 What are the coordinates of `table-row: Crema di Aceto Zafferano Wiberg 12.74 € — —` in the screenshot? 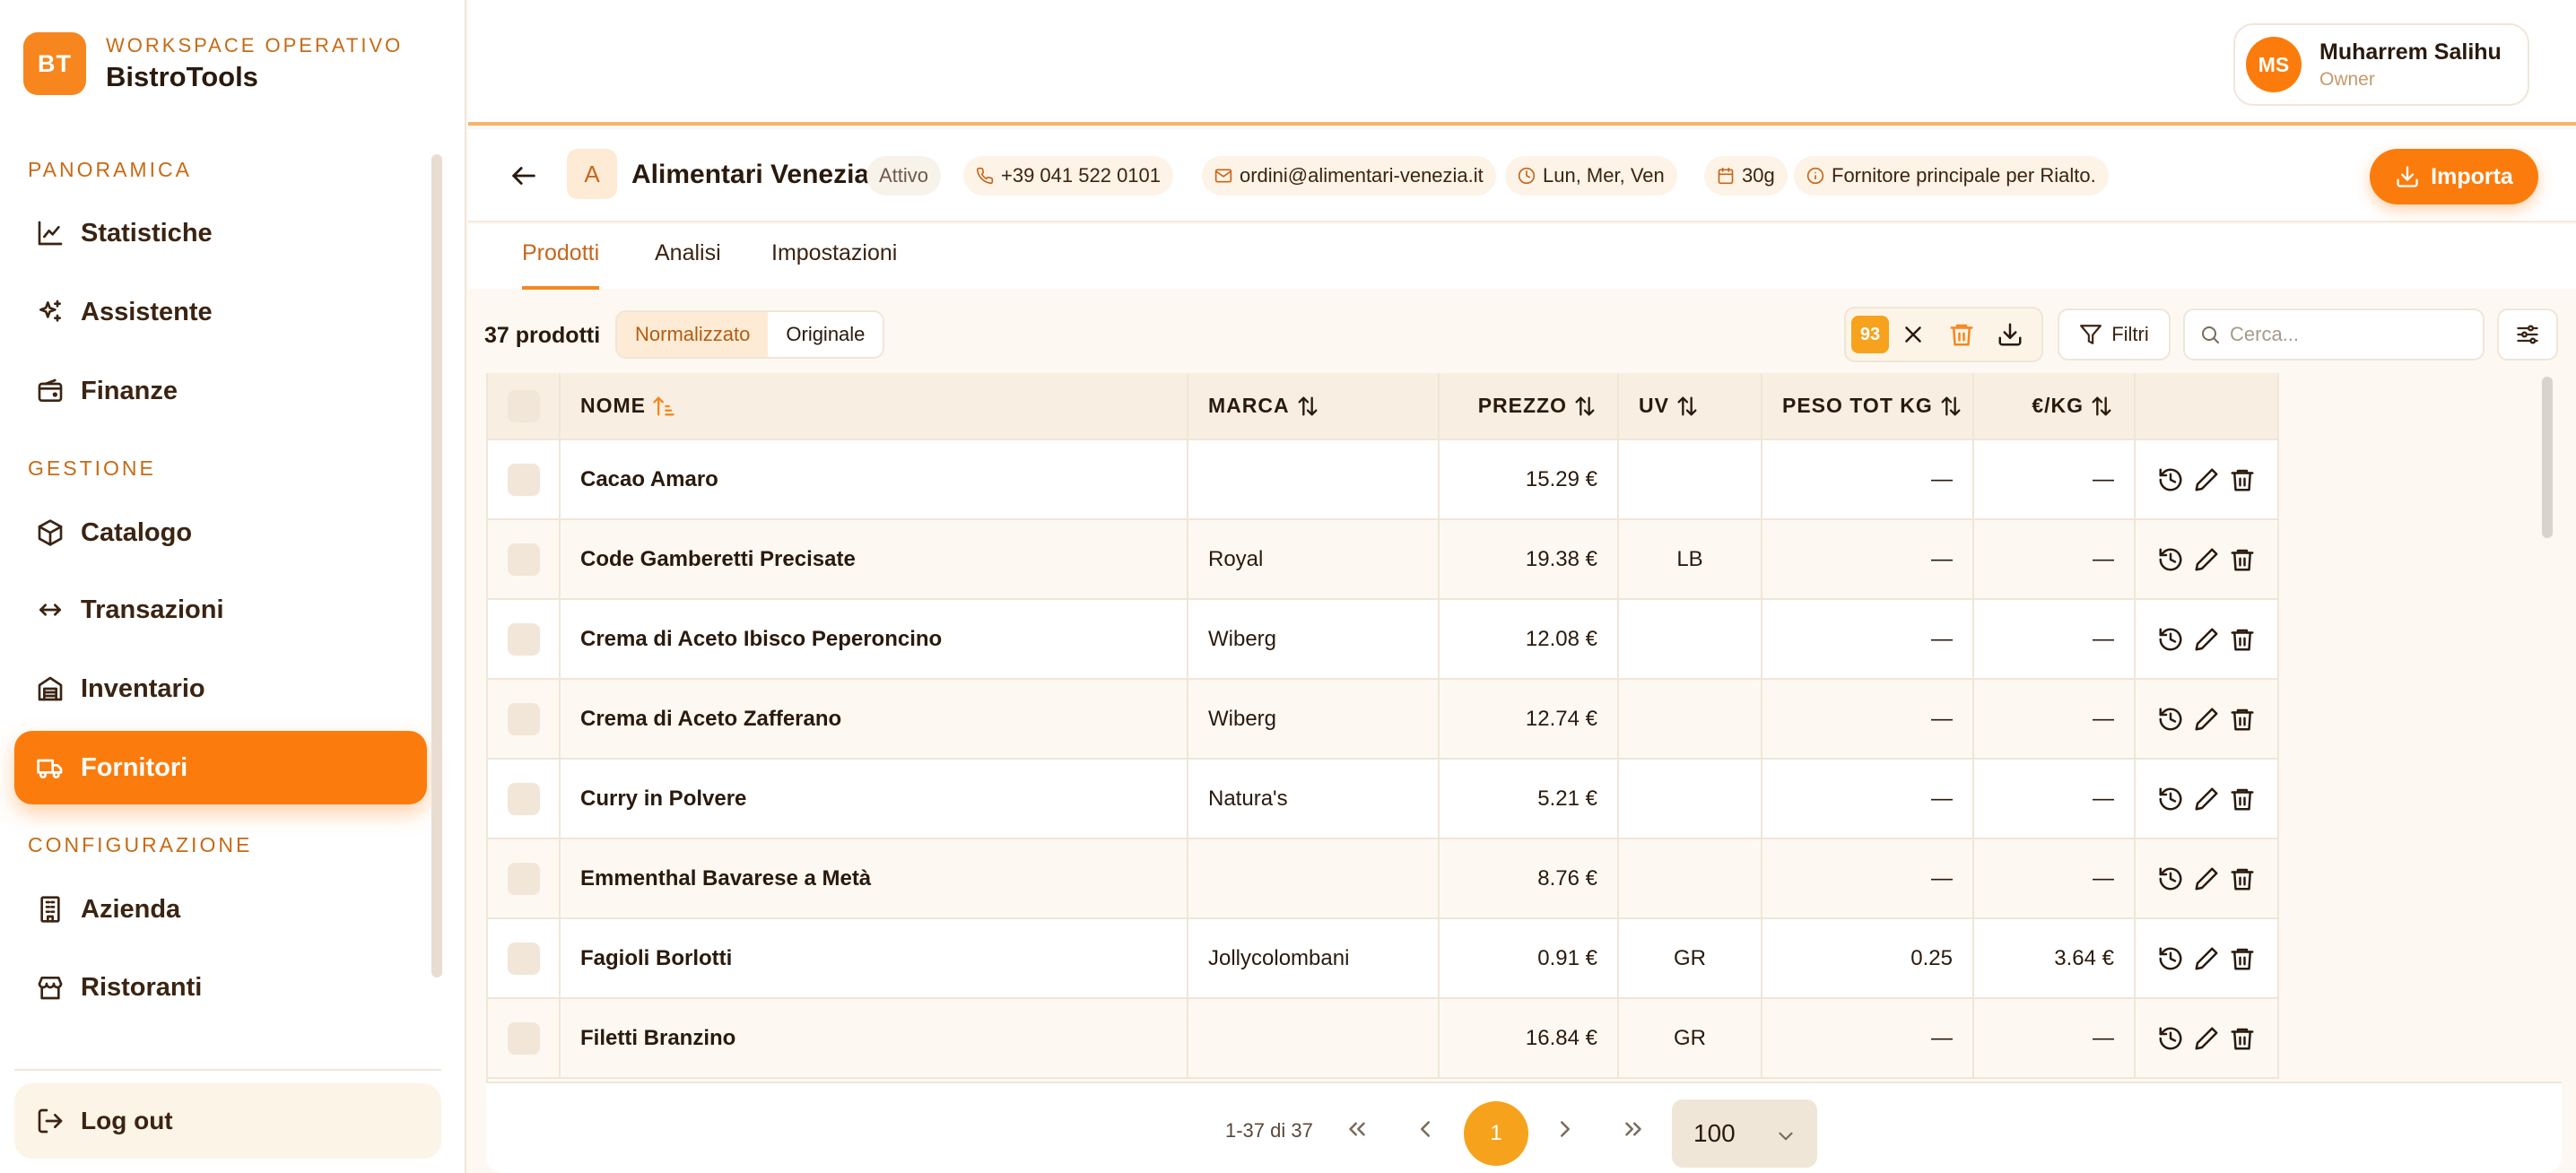 It's located at (1383, 720).